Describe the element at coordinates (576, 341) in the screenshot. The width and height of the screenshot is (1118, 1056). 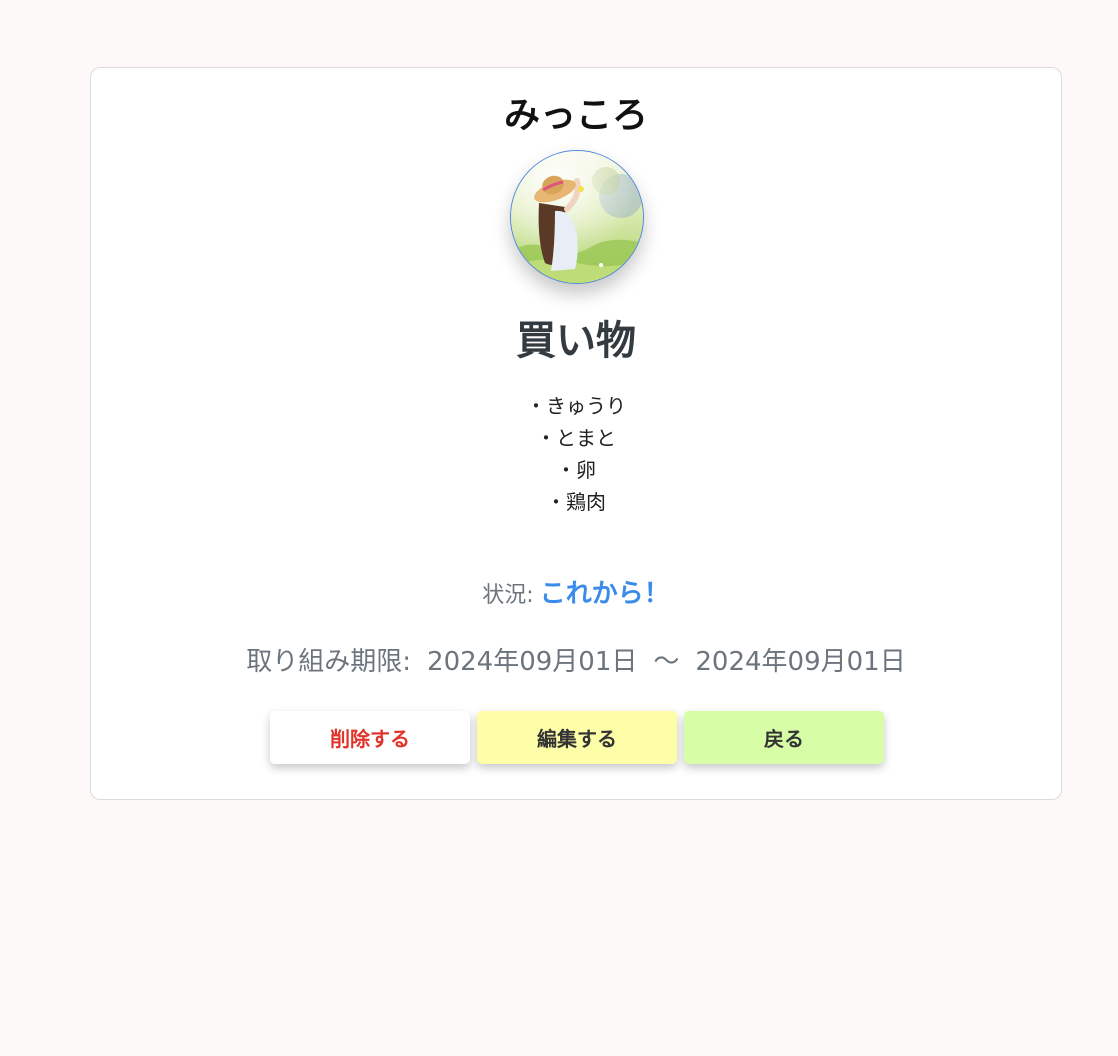
I see `task-title: 買い物` at that location.